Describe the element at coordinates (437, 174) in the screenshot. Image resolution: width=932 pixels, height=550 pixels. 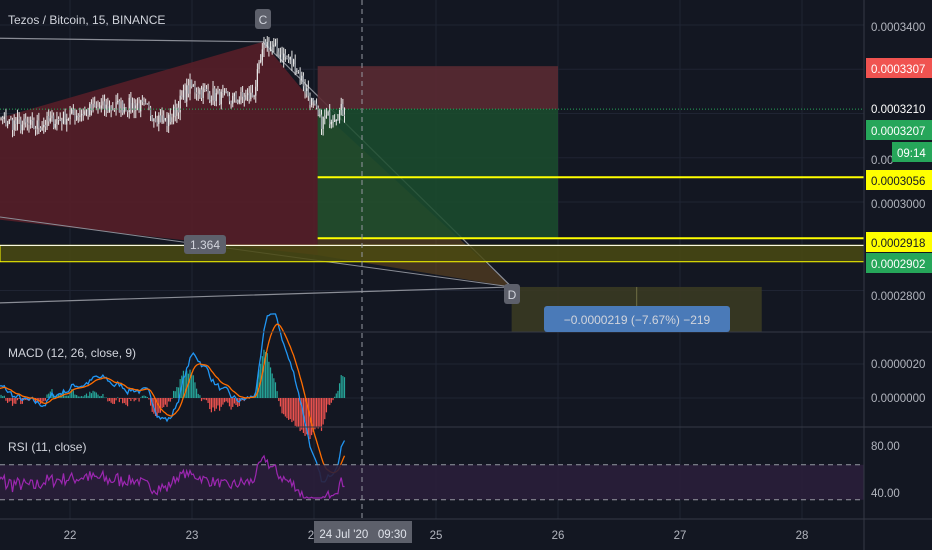
I see `target-zone` at that location.